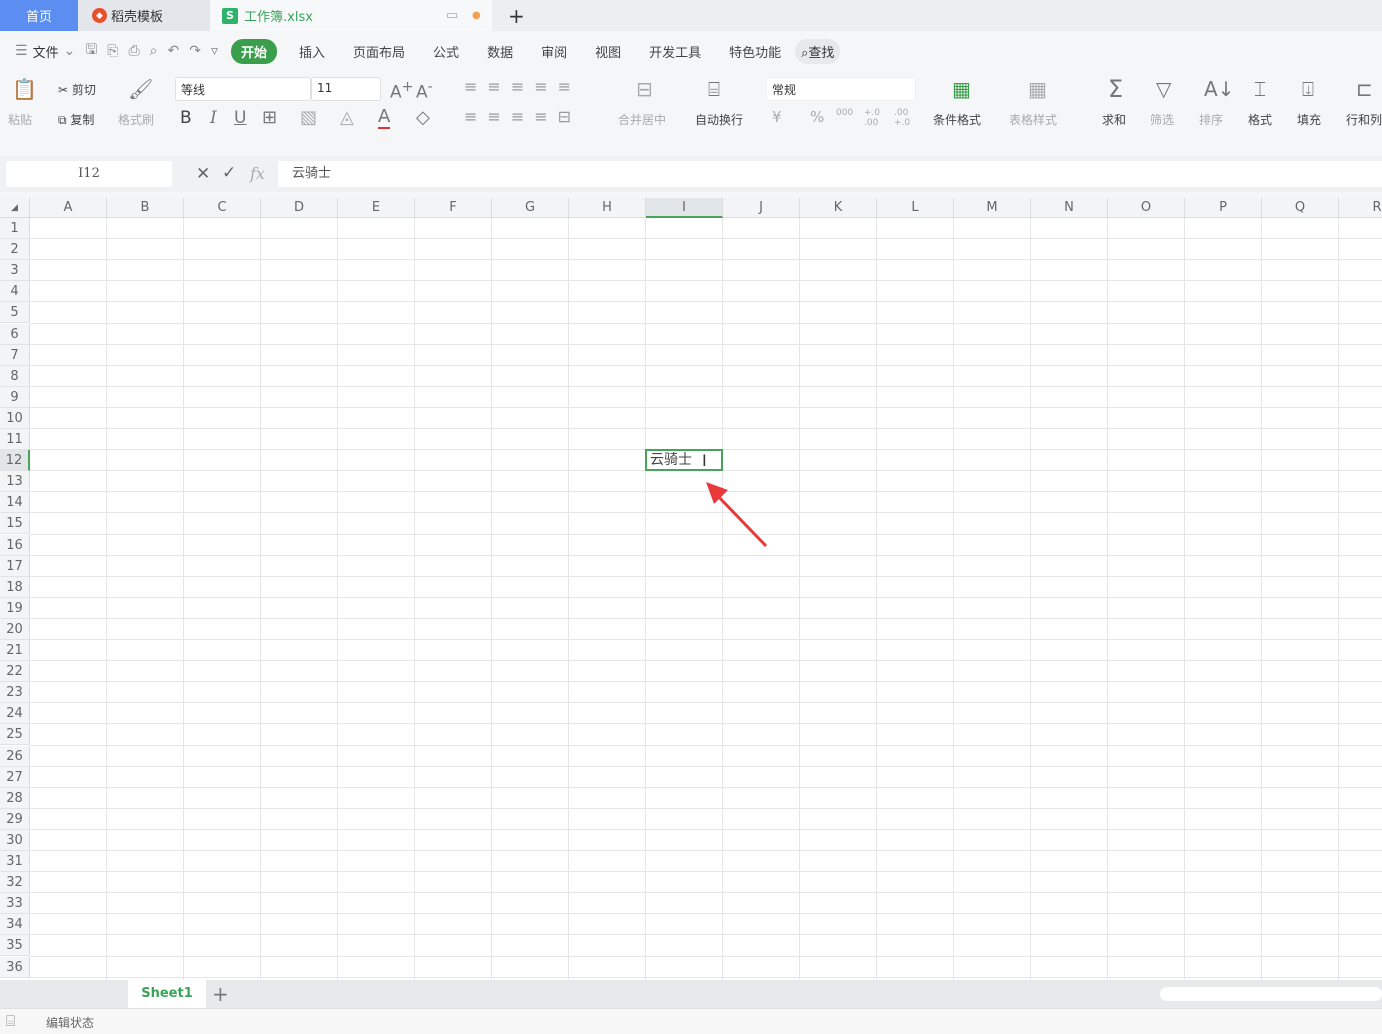 Image resolution: width=1382 pixels, height=1034 pixels. What do you see at coordinates (841, 89) in the screenshot?
I see `number-format-select: 常规` at bounding box center [841, 89].